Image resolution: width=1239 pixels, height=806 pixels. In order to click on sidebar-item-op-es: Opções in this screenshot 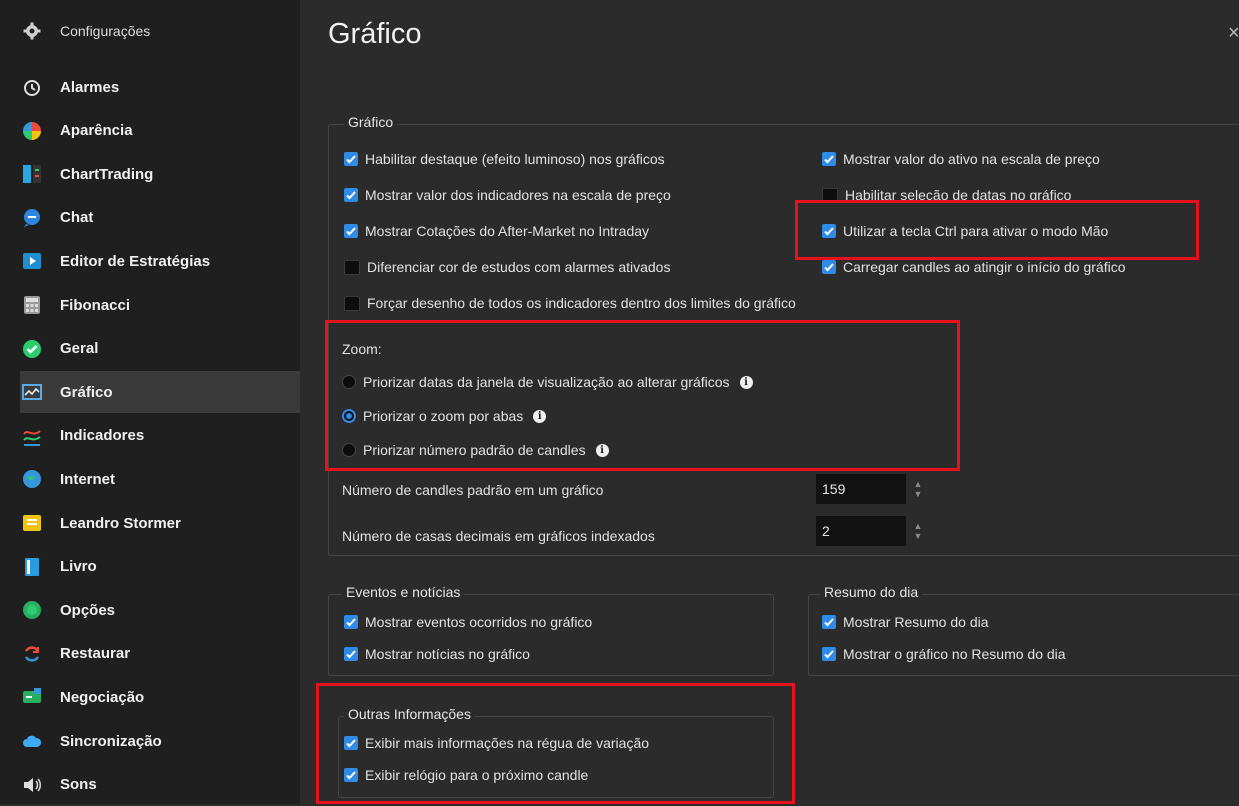, I will do `click(160, 610)`.